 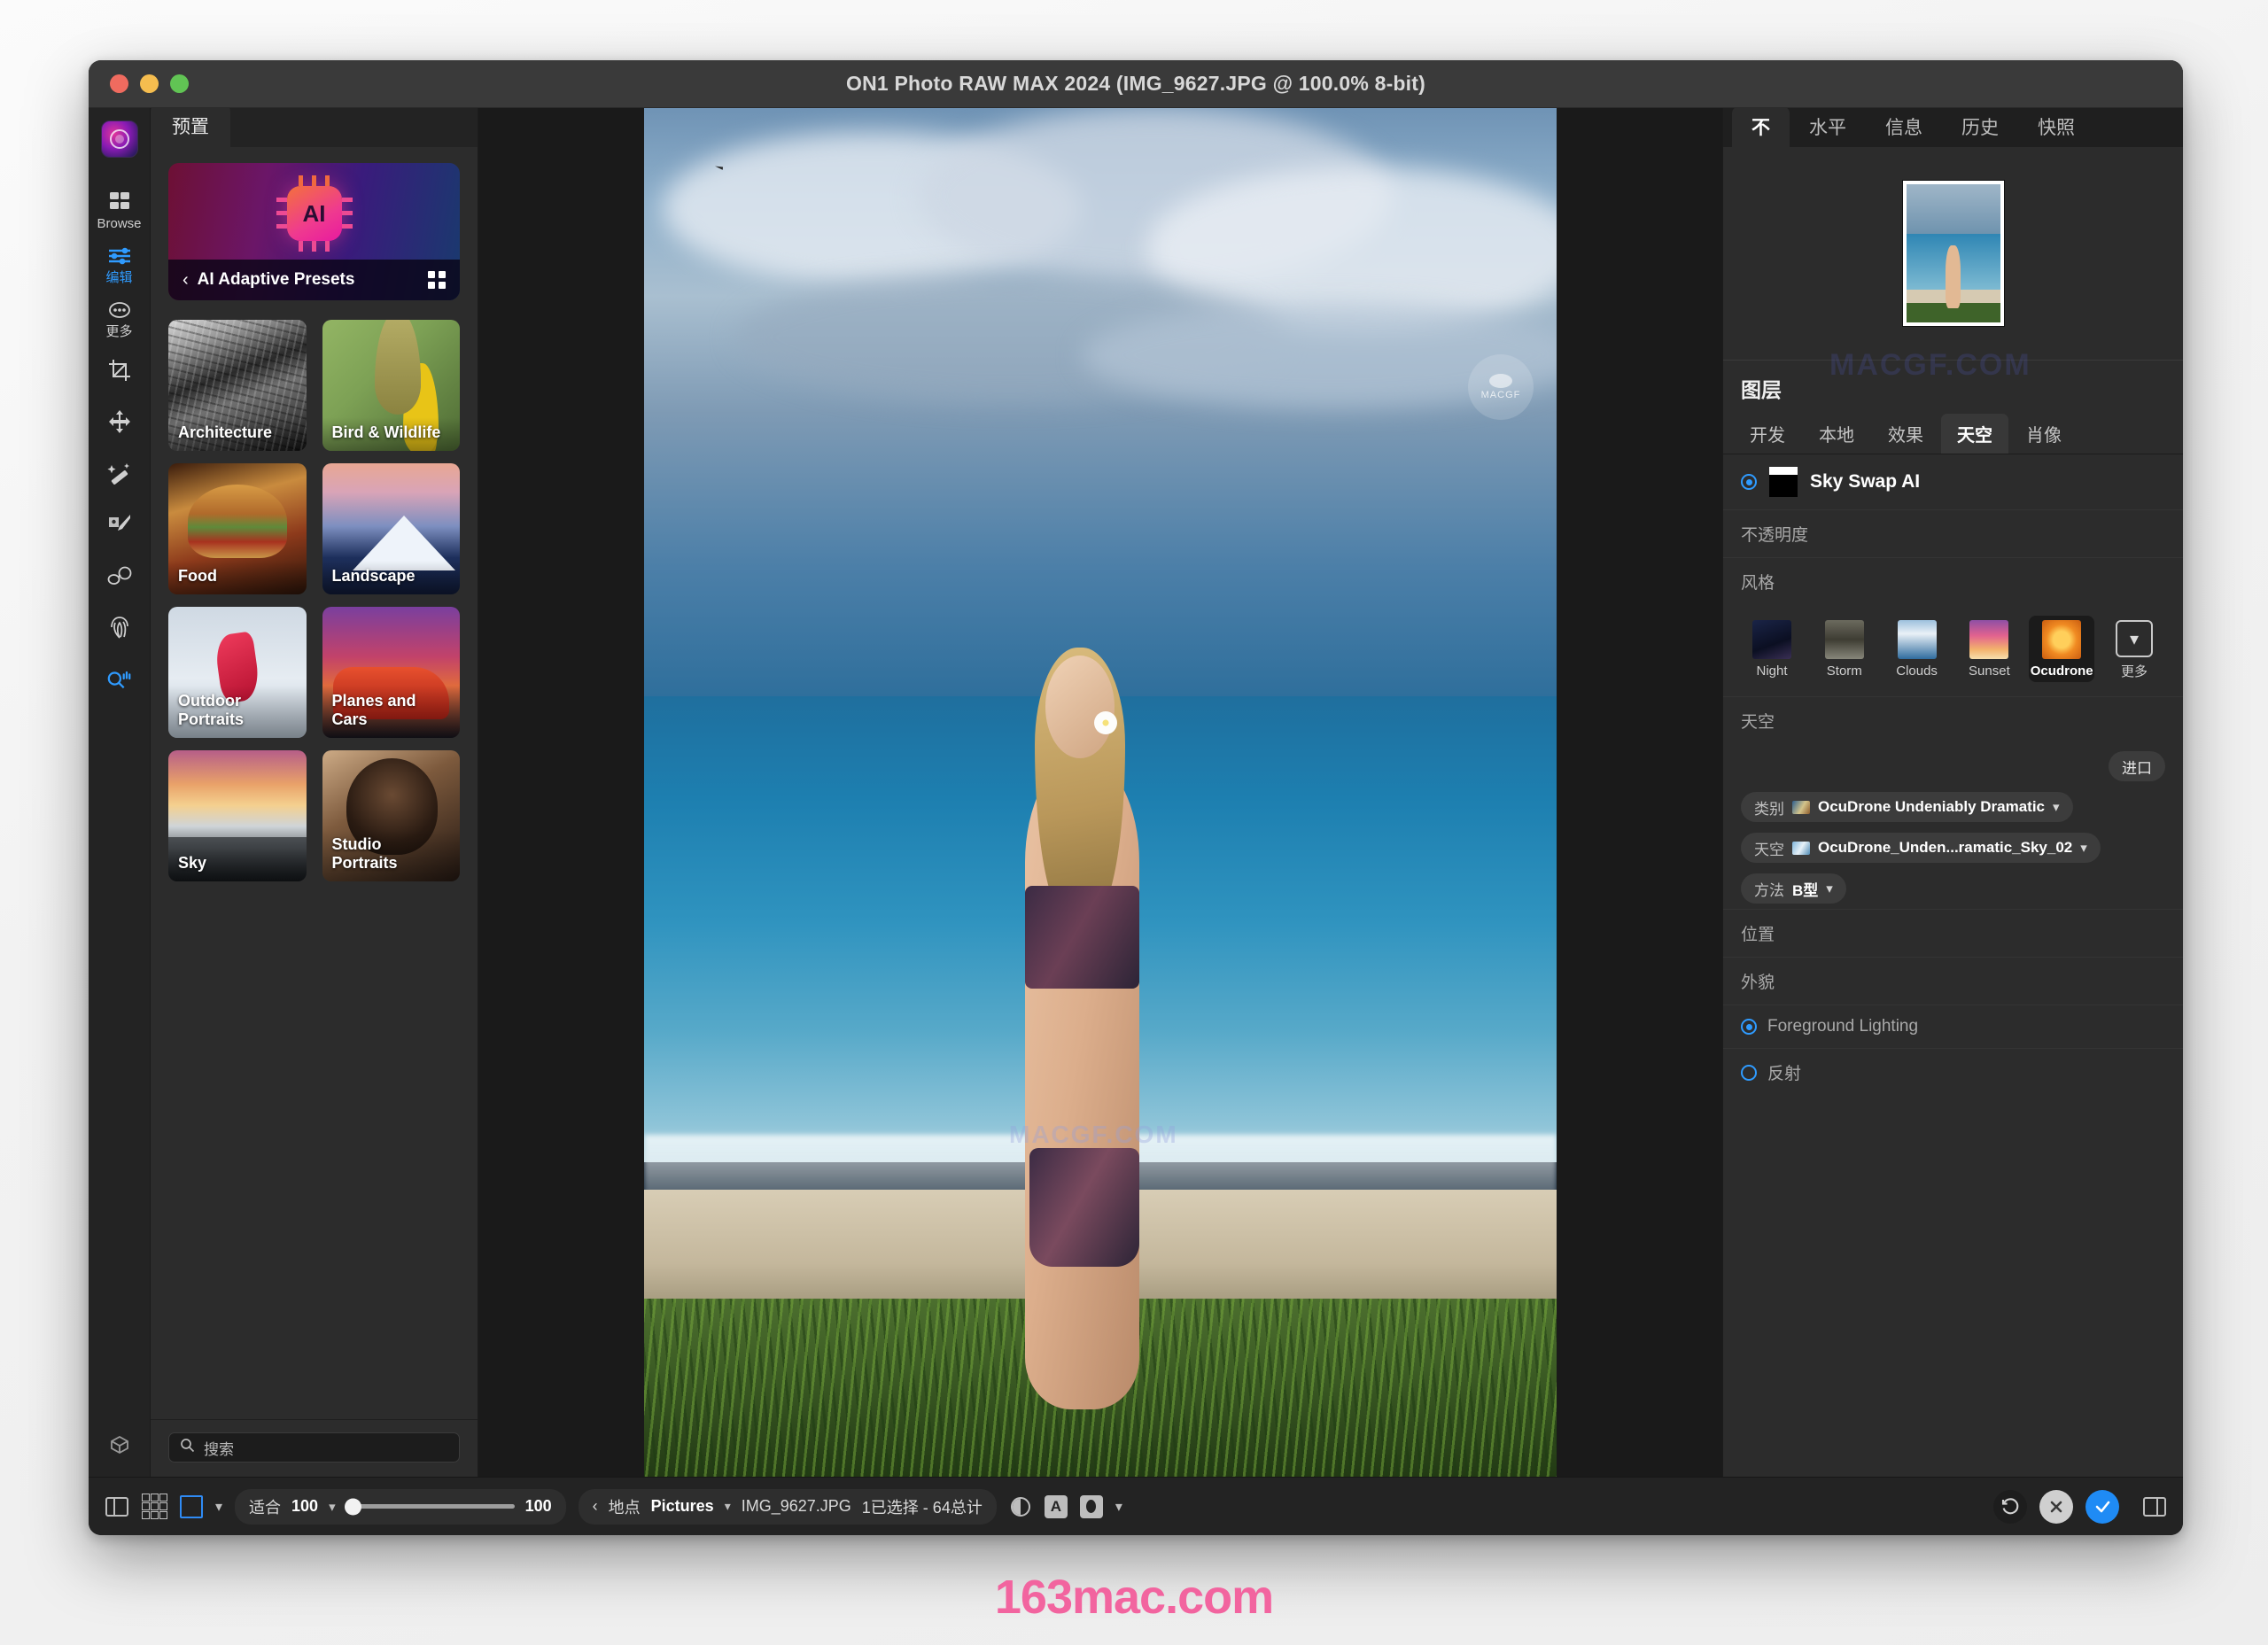 What do you see at coordinates (332, 1507) in the screenshot?
I see `zoom-chevron-down-icon: ▾` at bounding box center [332, 1507].